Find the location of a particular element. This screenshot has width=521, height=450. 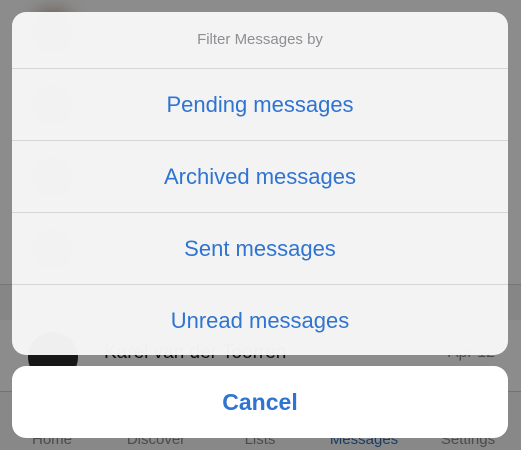

sheet-title: Filter Messages by is located at coordinates (260, 40).